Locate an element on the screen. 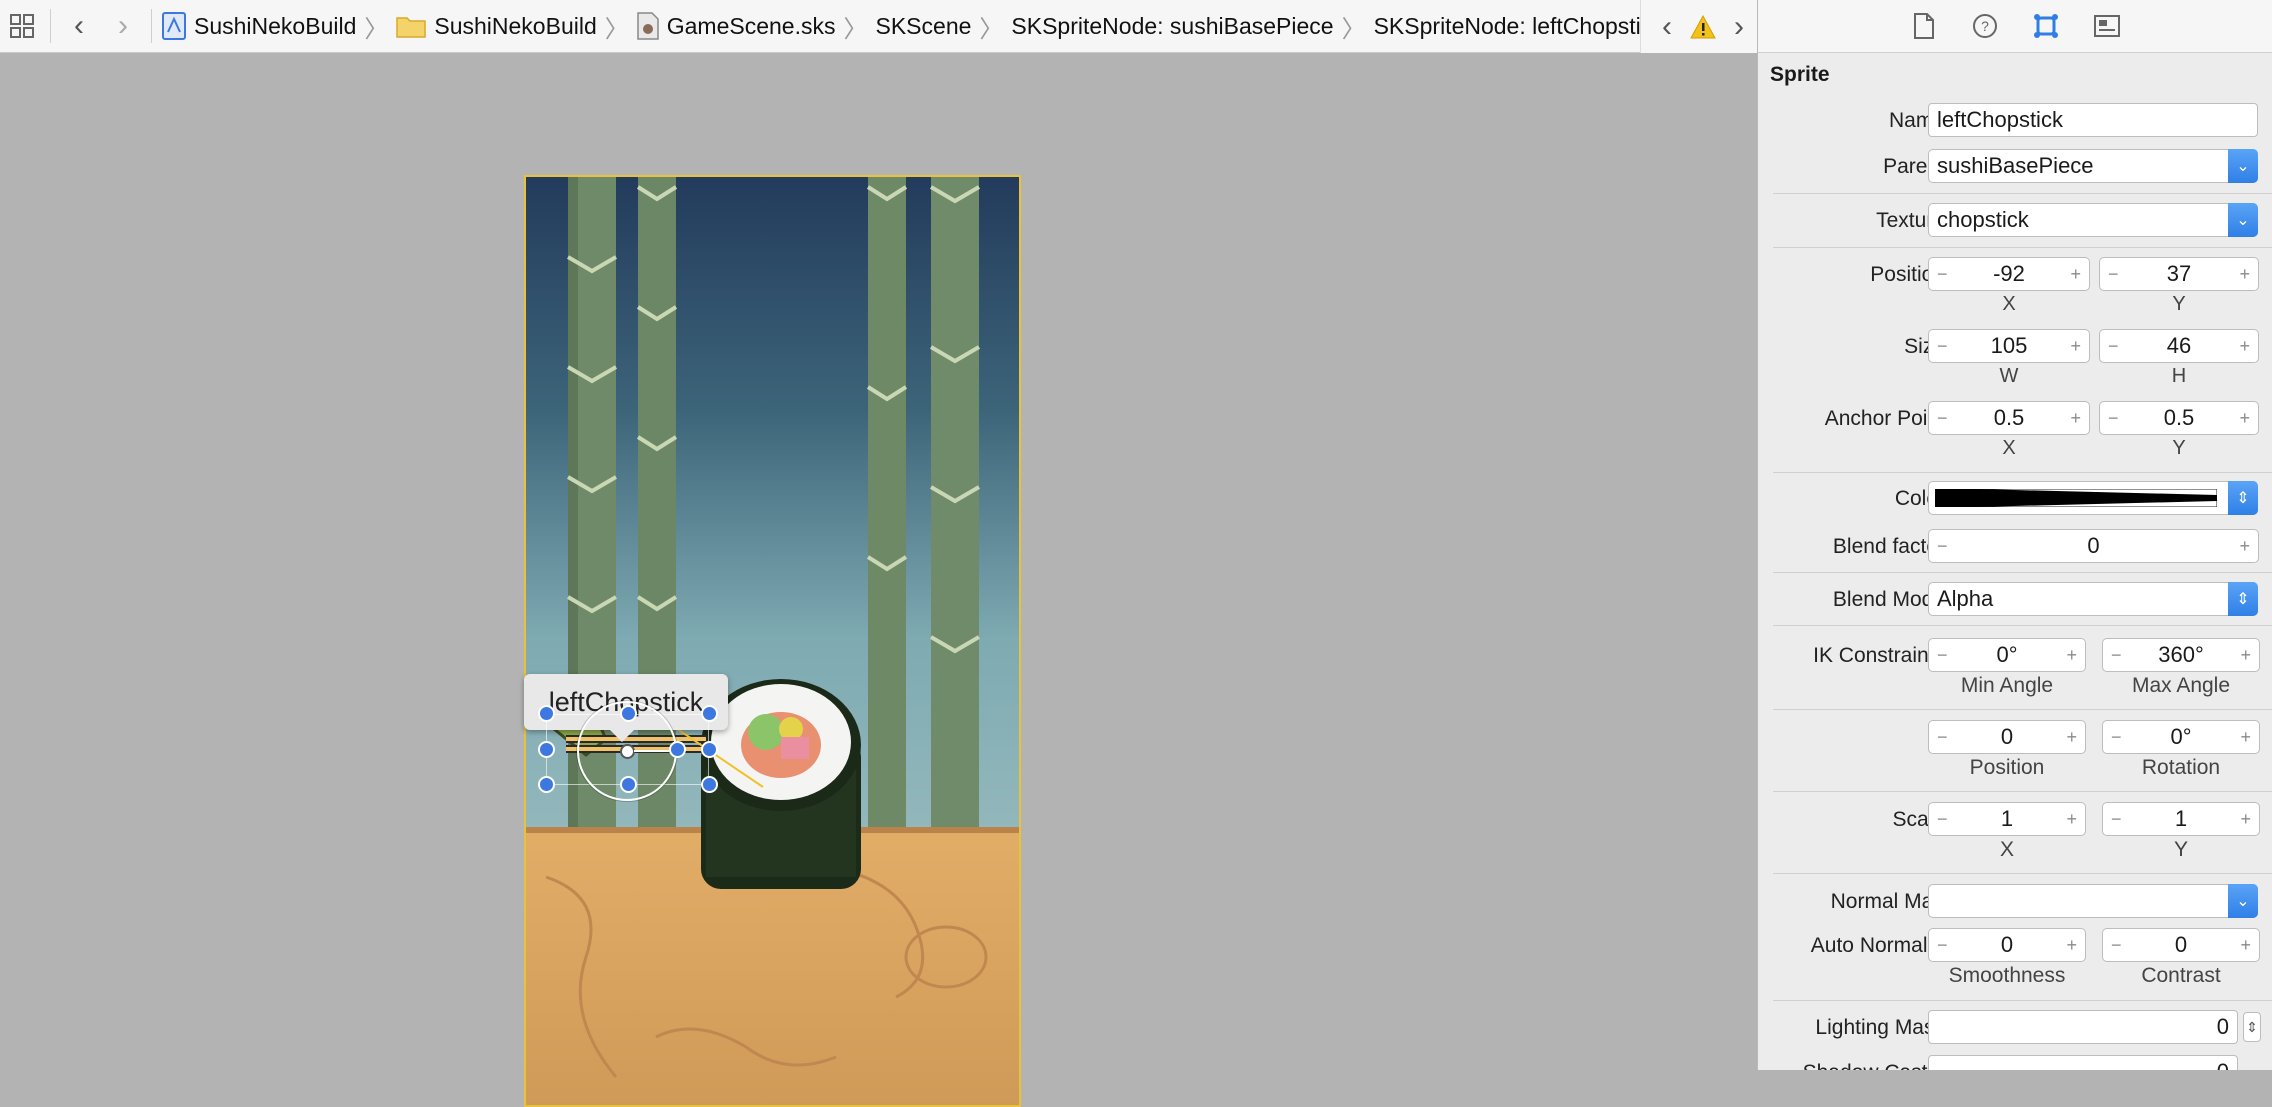 The image size is (2272, 1107). back-chevron-icon: ‹ is located at coordinates (79, 26).